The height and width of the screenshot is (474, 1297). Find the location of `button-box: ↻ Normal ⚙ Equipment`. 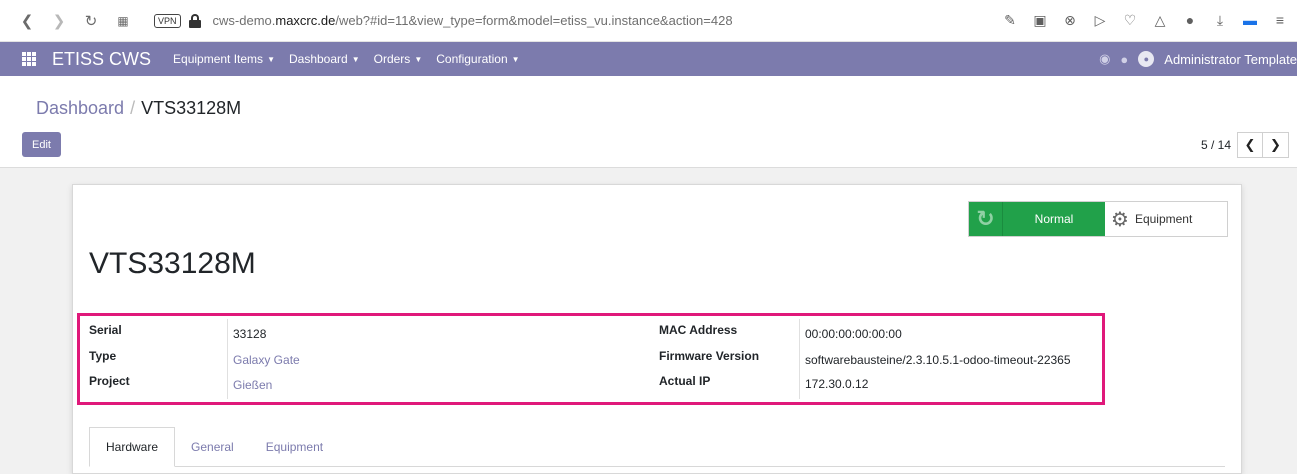

button-box: ↻ Normal ⚙ Equipment is located at coordinates (1098, 219).